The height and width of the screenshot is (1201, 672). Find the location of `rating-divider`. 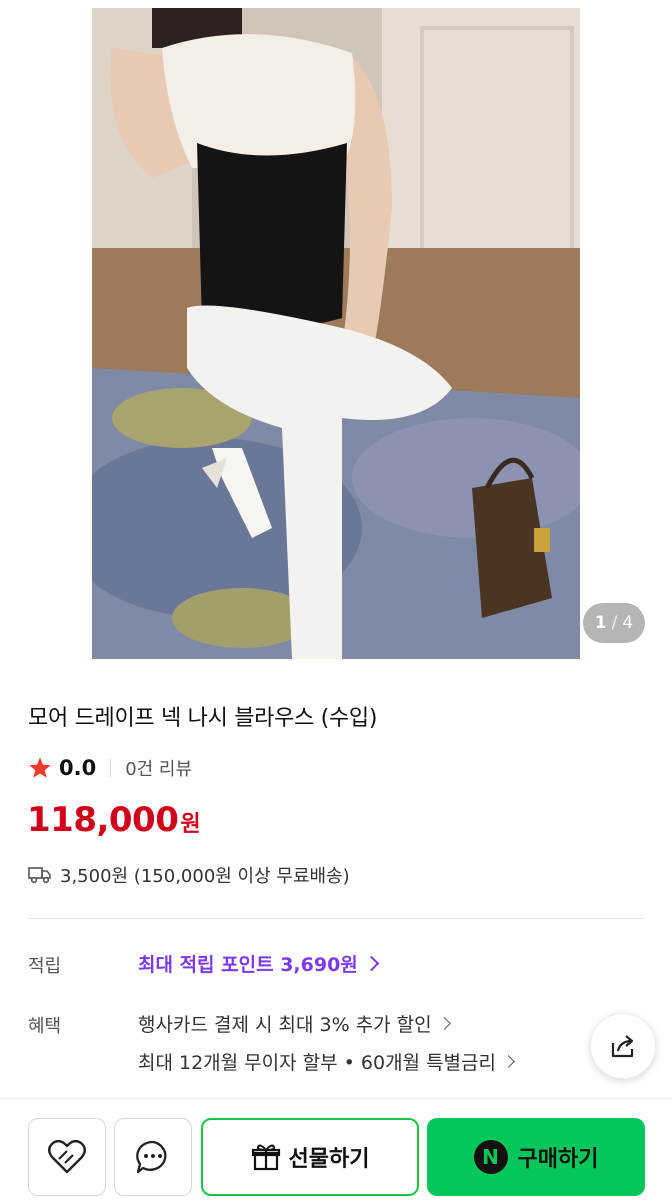

rating-divider is located at coordinates (111, 768).